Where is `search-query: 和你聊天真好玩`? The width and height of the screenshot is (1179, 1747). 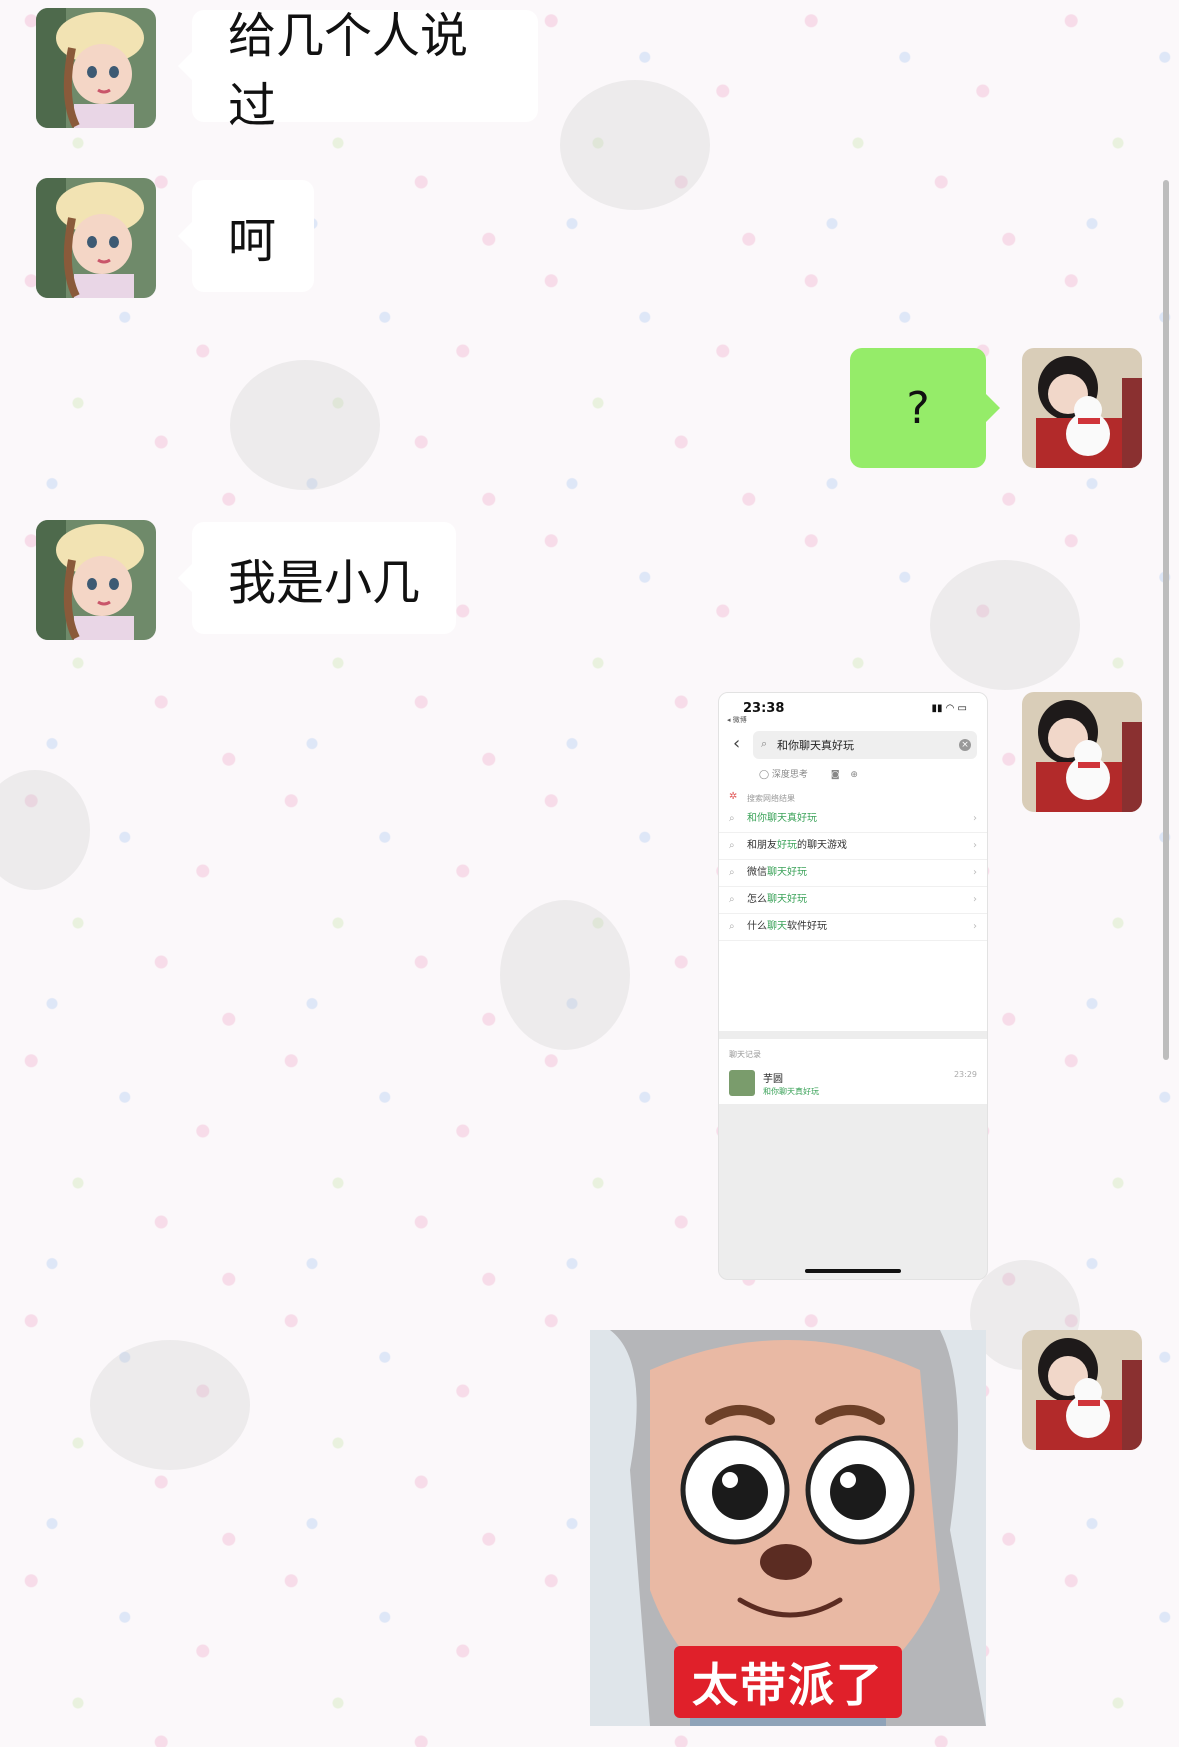 search-query: 和你聊天真好玩 is located at coordinates (815, 745).